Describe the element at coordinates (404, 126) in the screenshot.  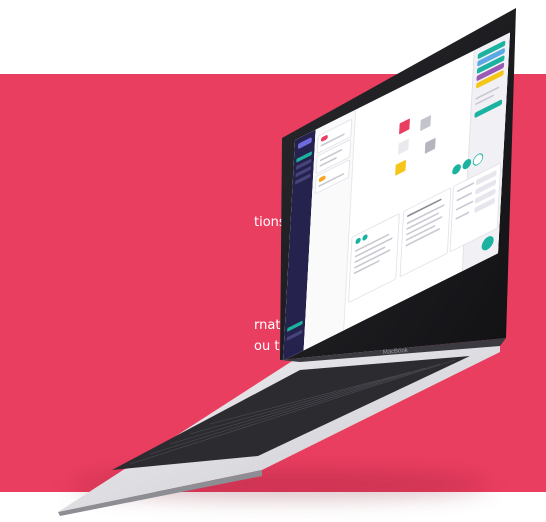
I see `diagram-node-red` at that location.